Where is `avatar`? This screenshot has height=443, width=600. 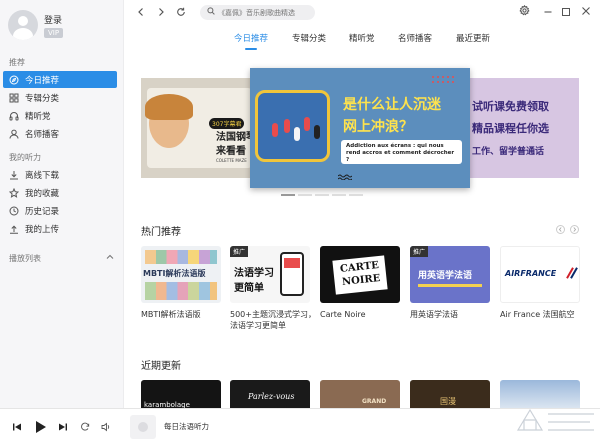 avatar is located at coordinates (23, 25).